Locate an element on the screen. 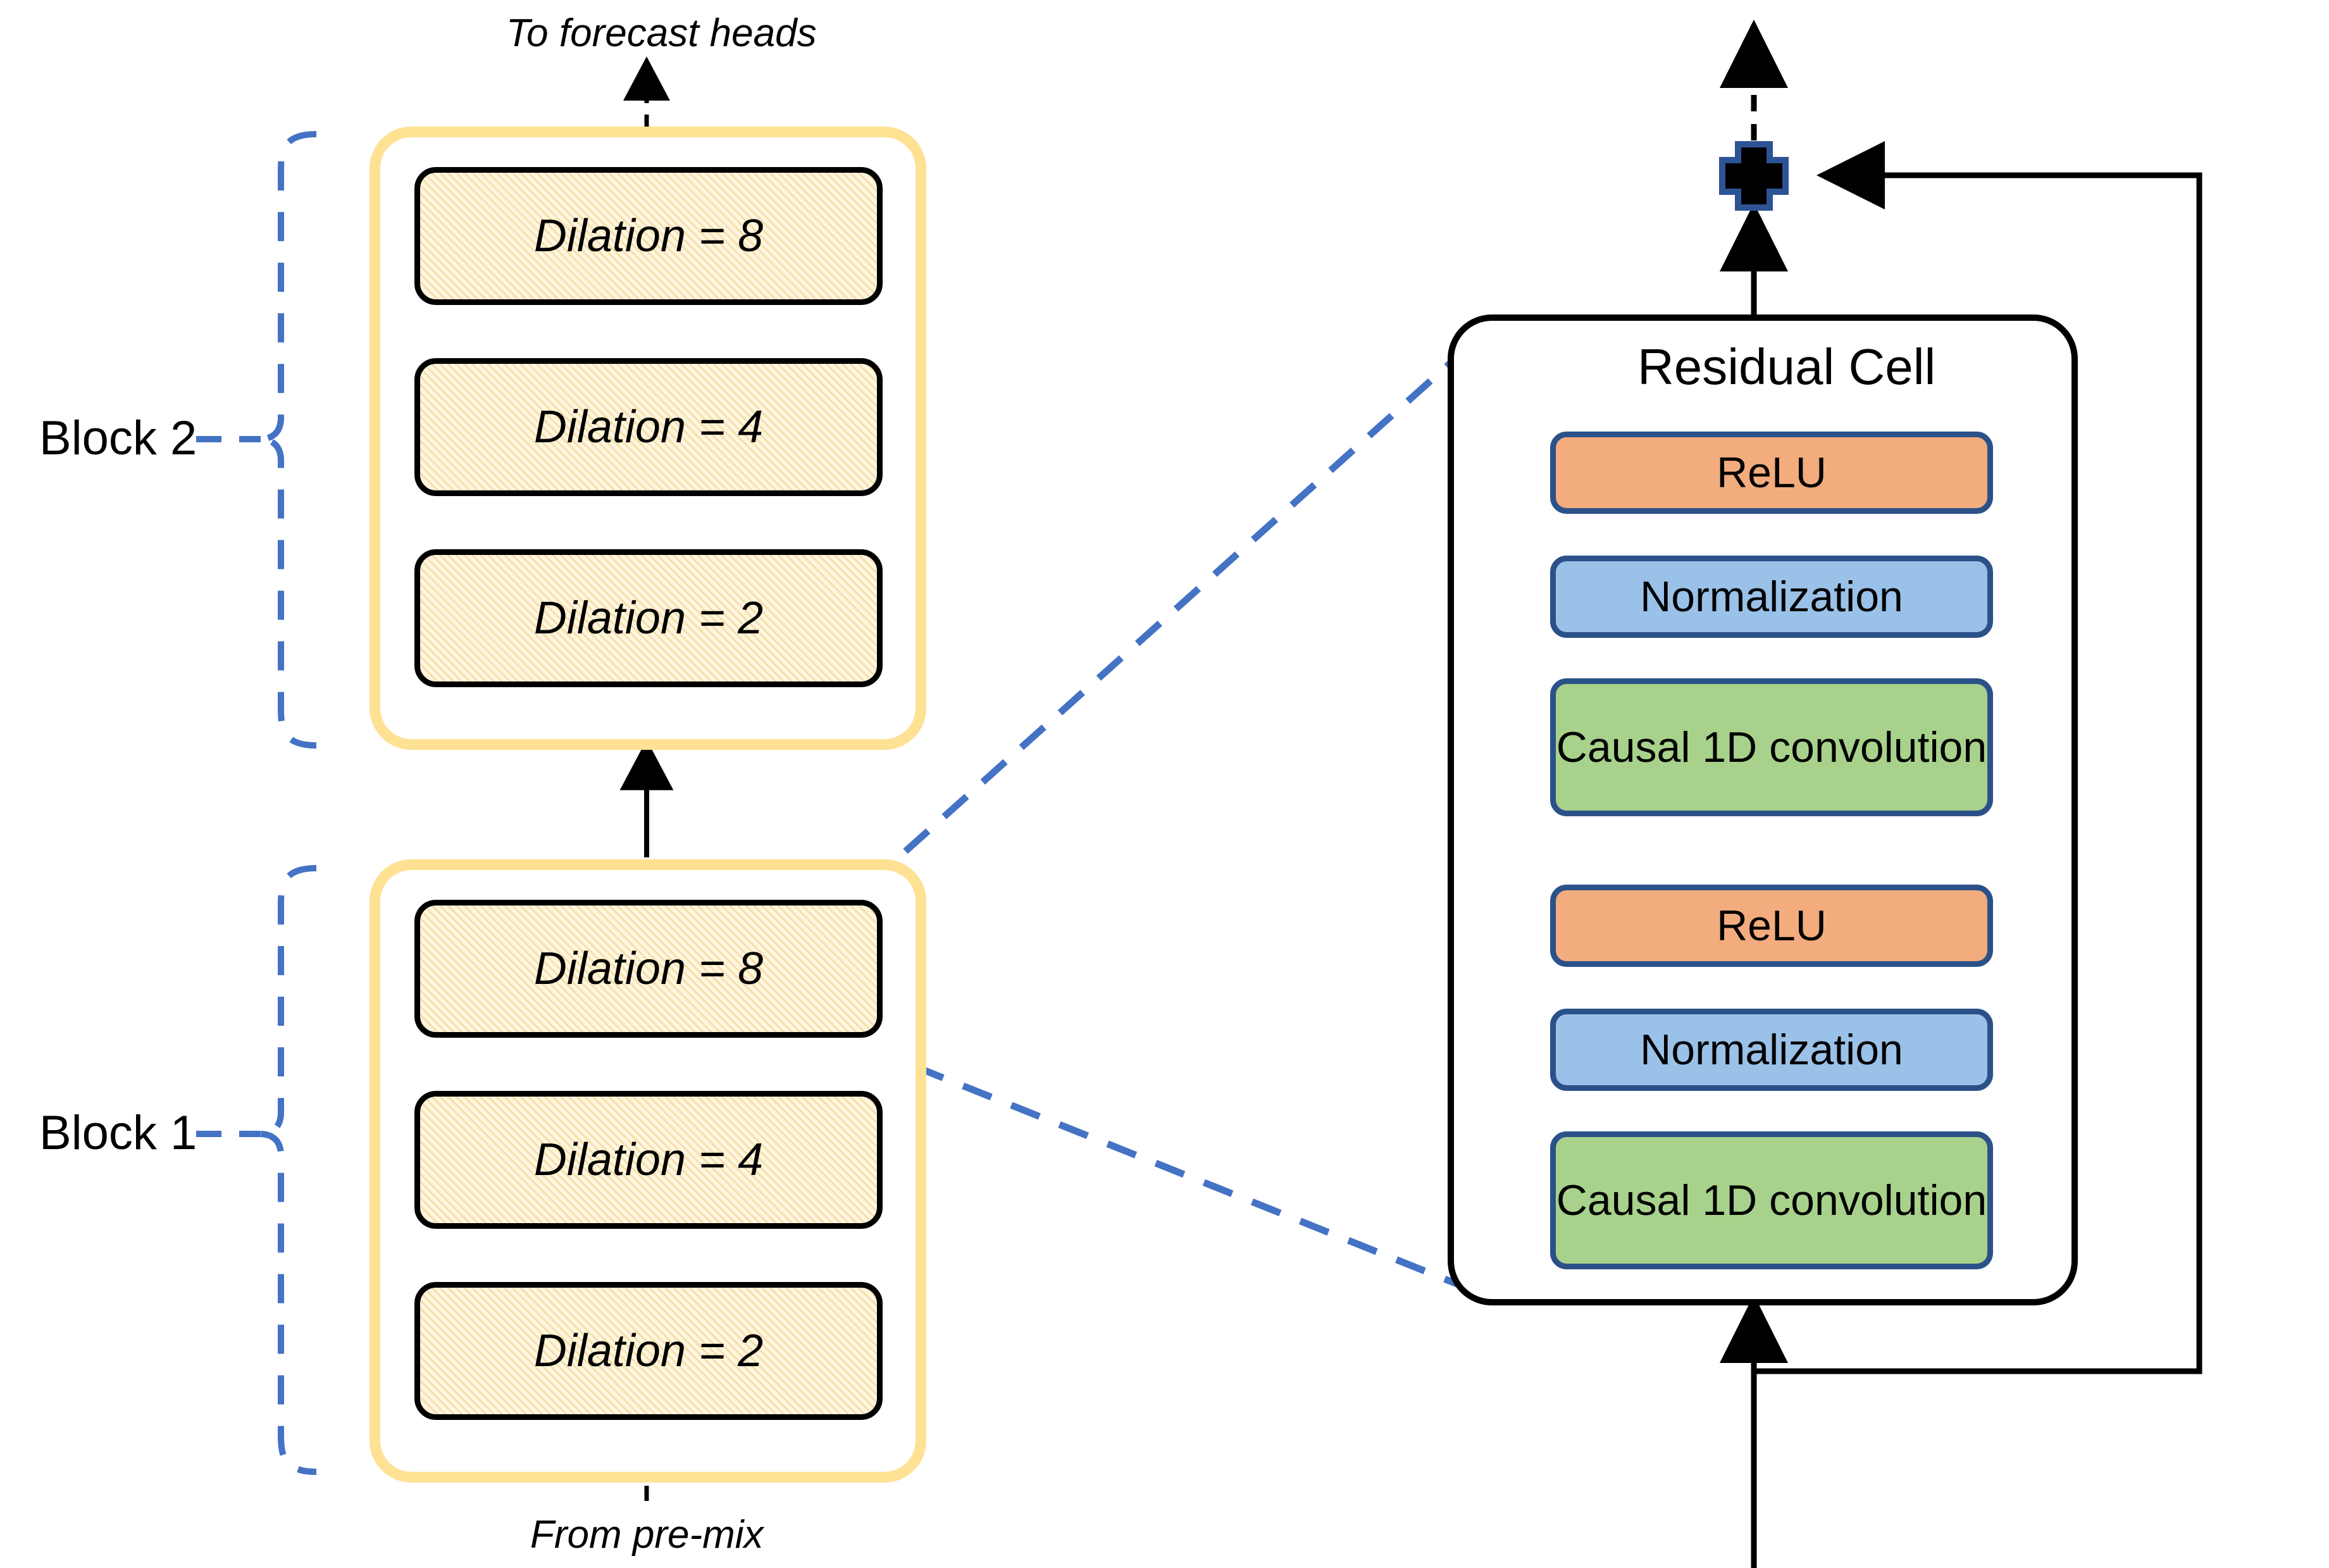 Image resolution: width=2329 pixels, height=1568 pixels. residual-cell-item-relu-2: ReLU is located at coordinates (1771, 926).